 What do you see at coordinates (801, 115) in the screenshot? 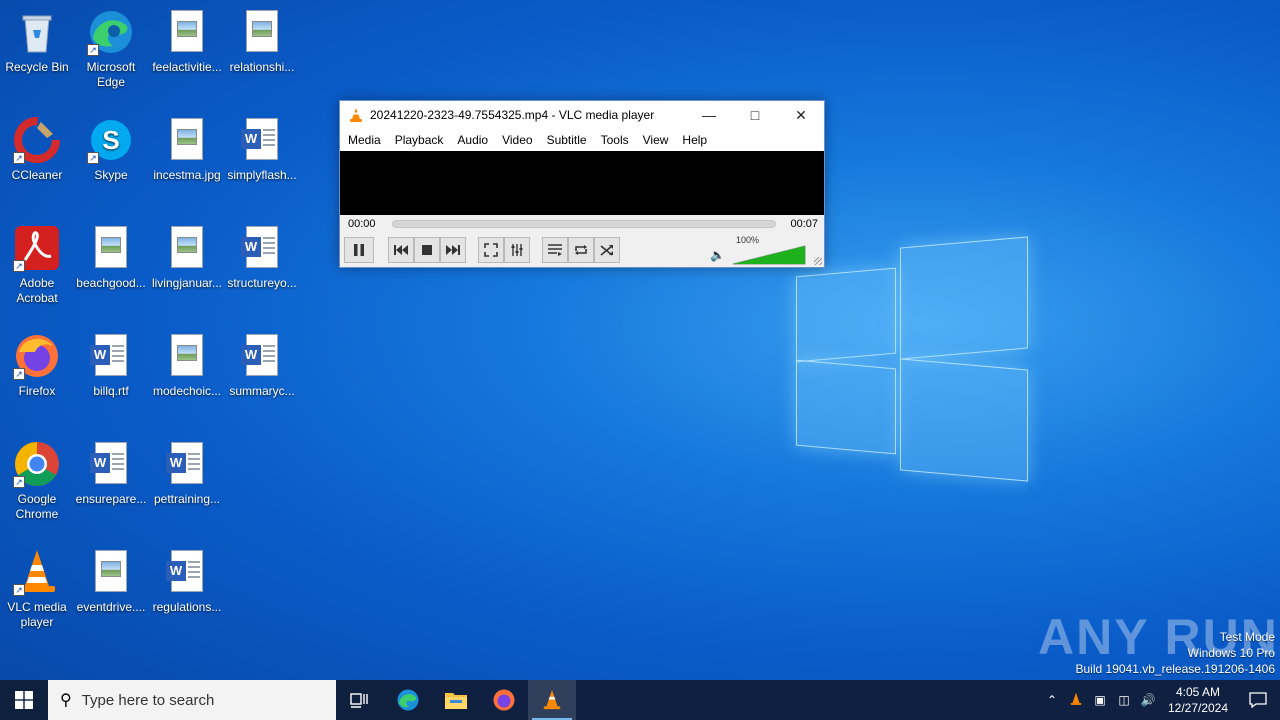
I see `close-button: ✕` at bounding box center [801, 115].